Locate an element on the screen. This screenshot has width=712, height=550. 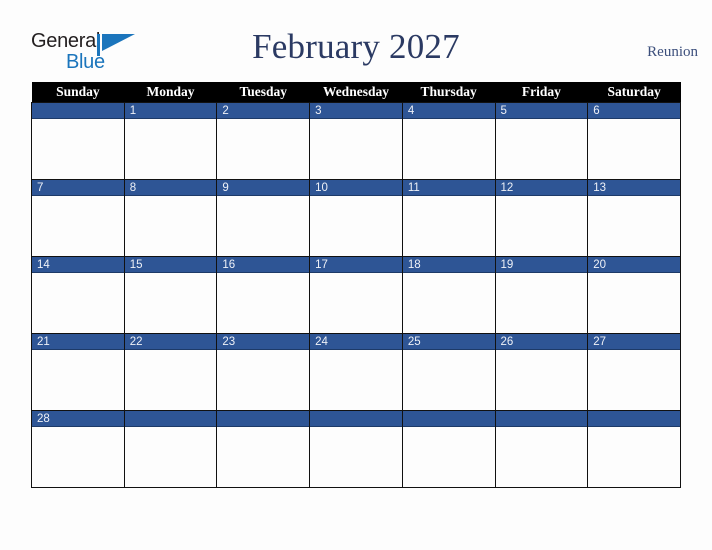
day-number: 2 is located at coordinates (263, 111).